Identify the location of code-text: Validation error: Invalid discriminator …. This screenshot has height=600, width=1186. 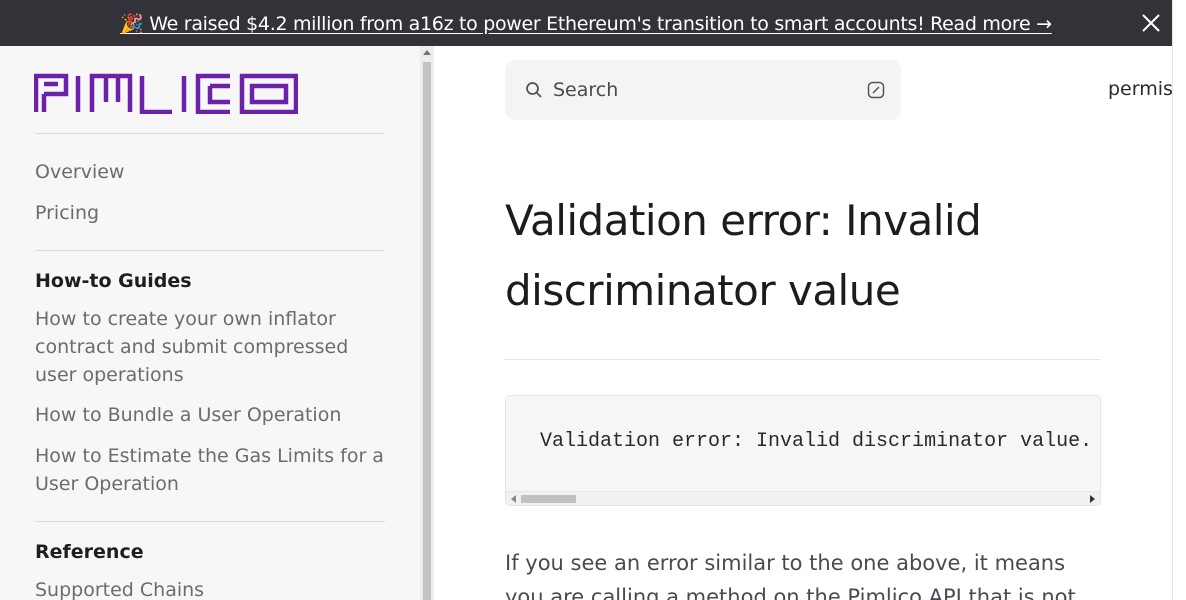
(816, 441).